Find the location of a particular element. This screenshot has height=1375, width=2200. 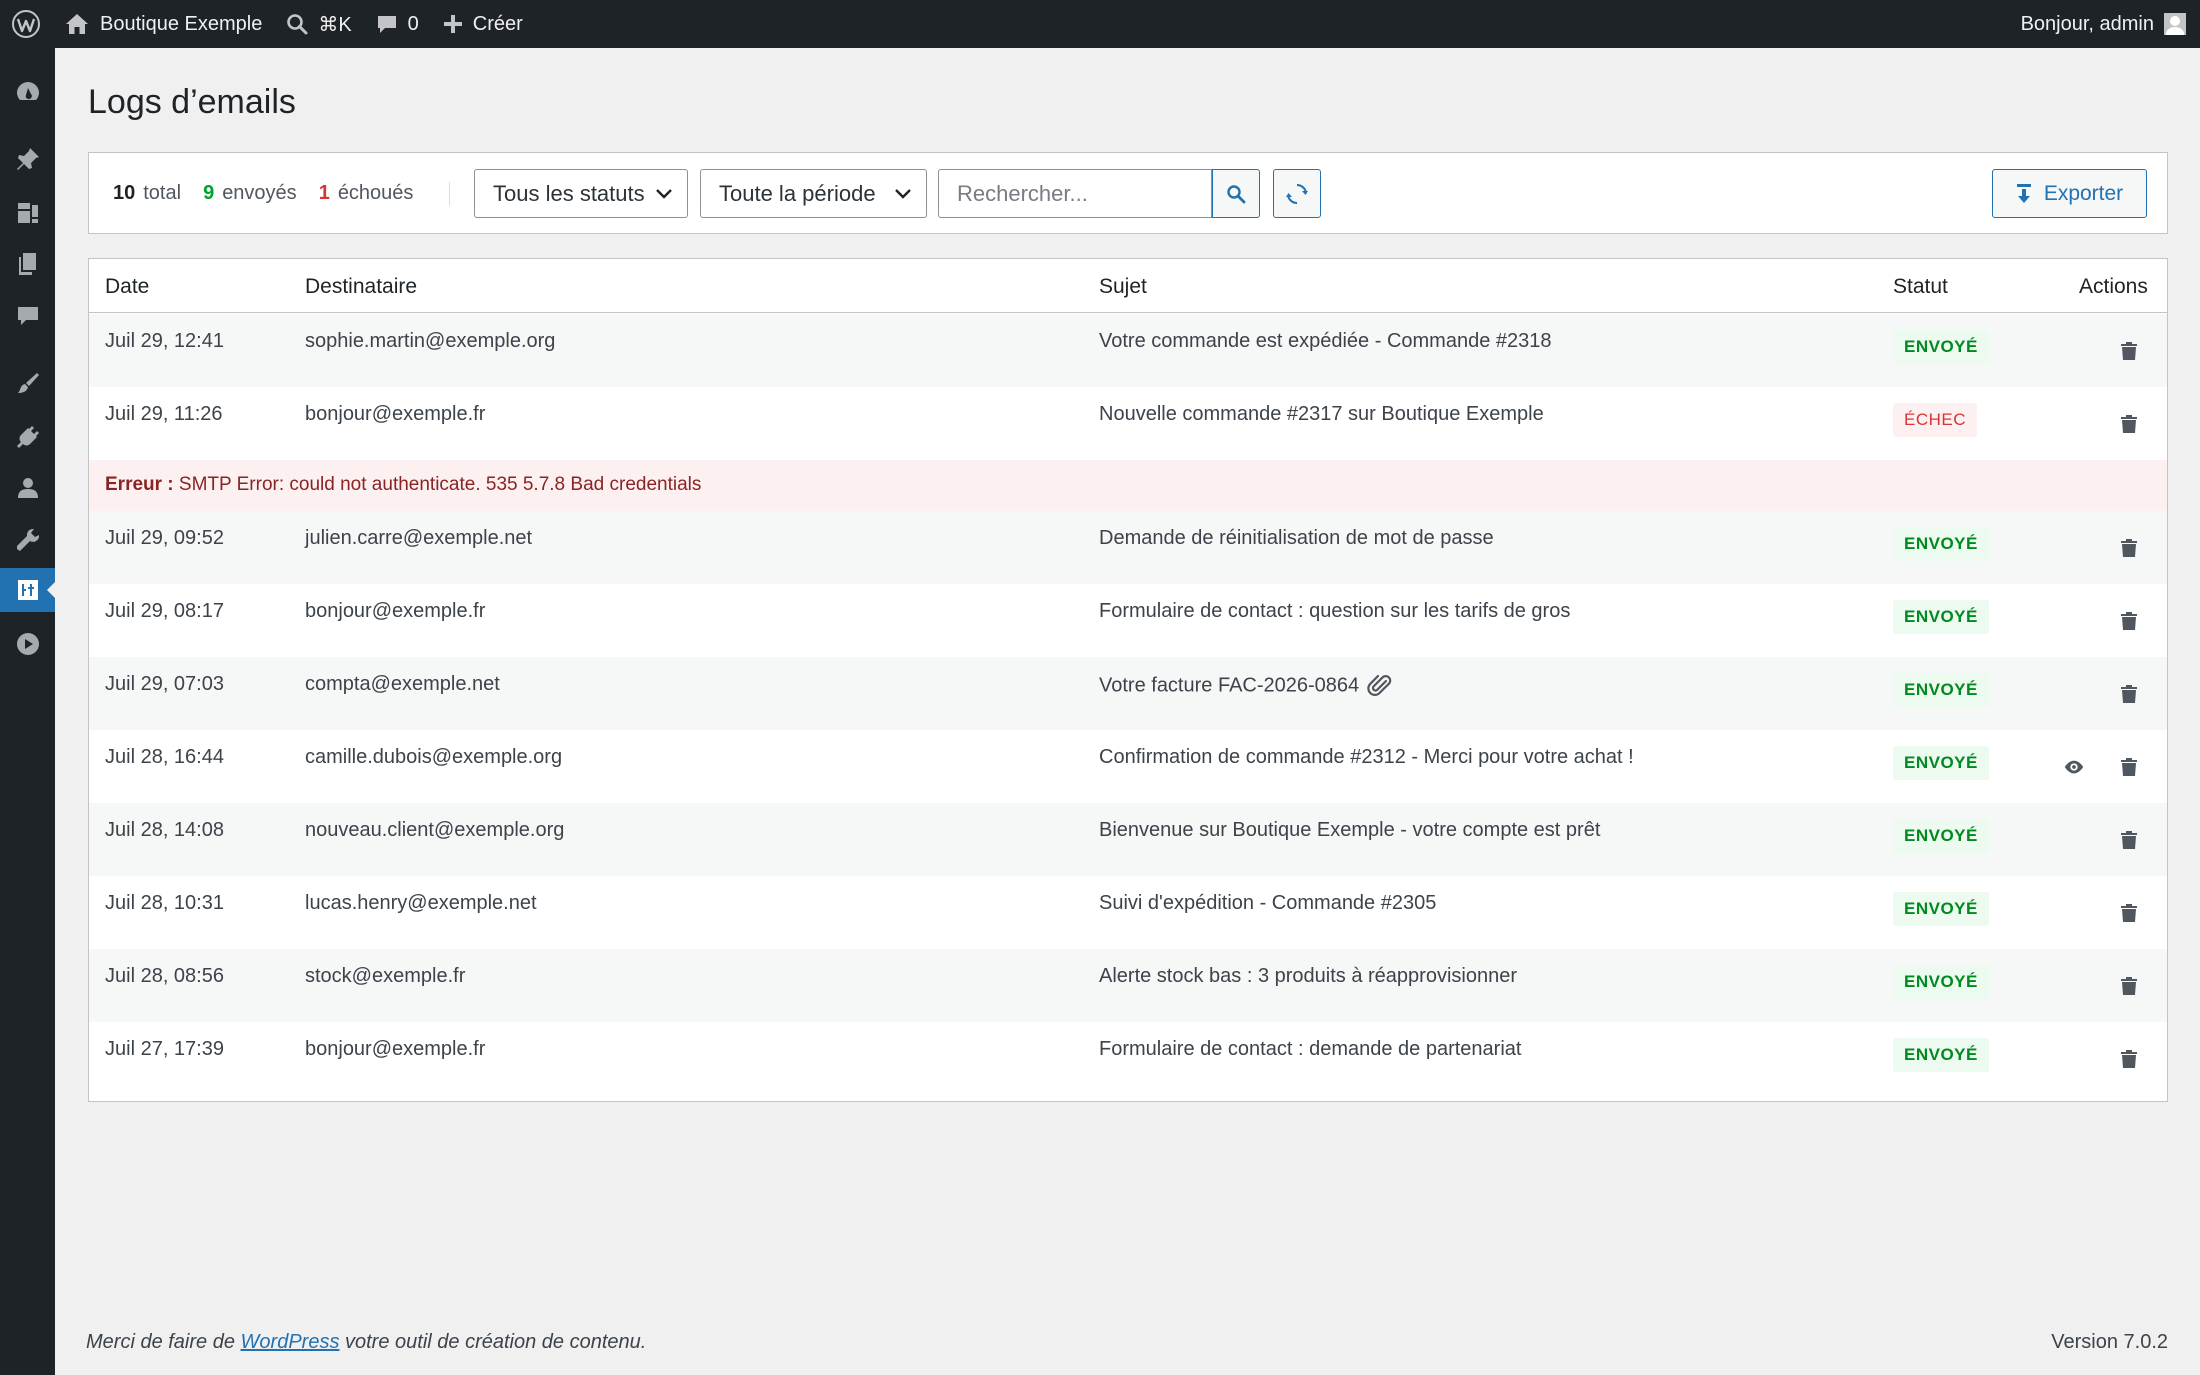

email-stats: 10 total 9 envoyés 1 échoués is located at coordinates (274, 193).